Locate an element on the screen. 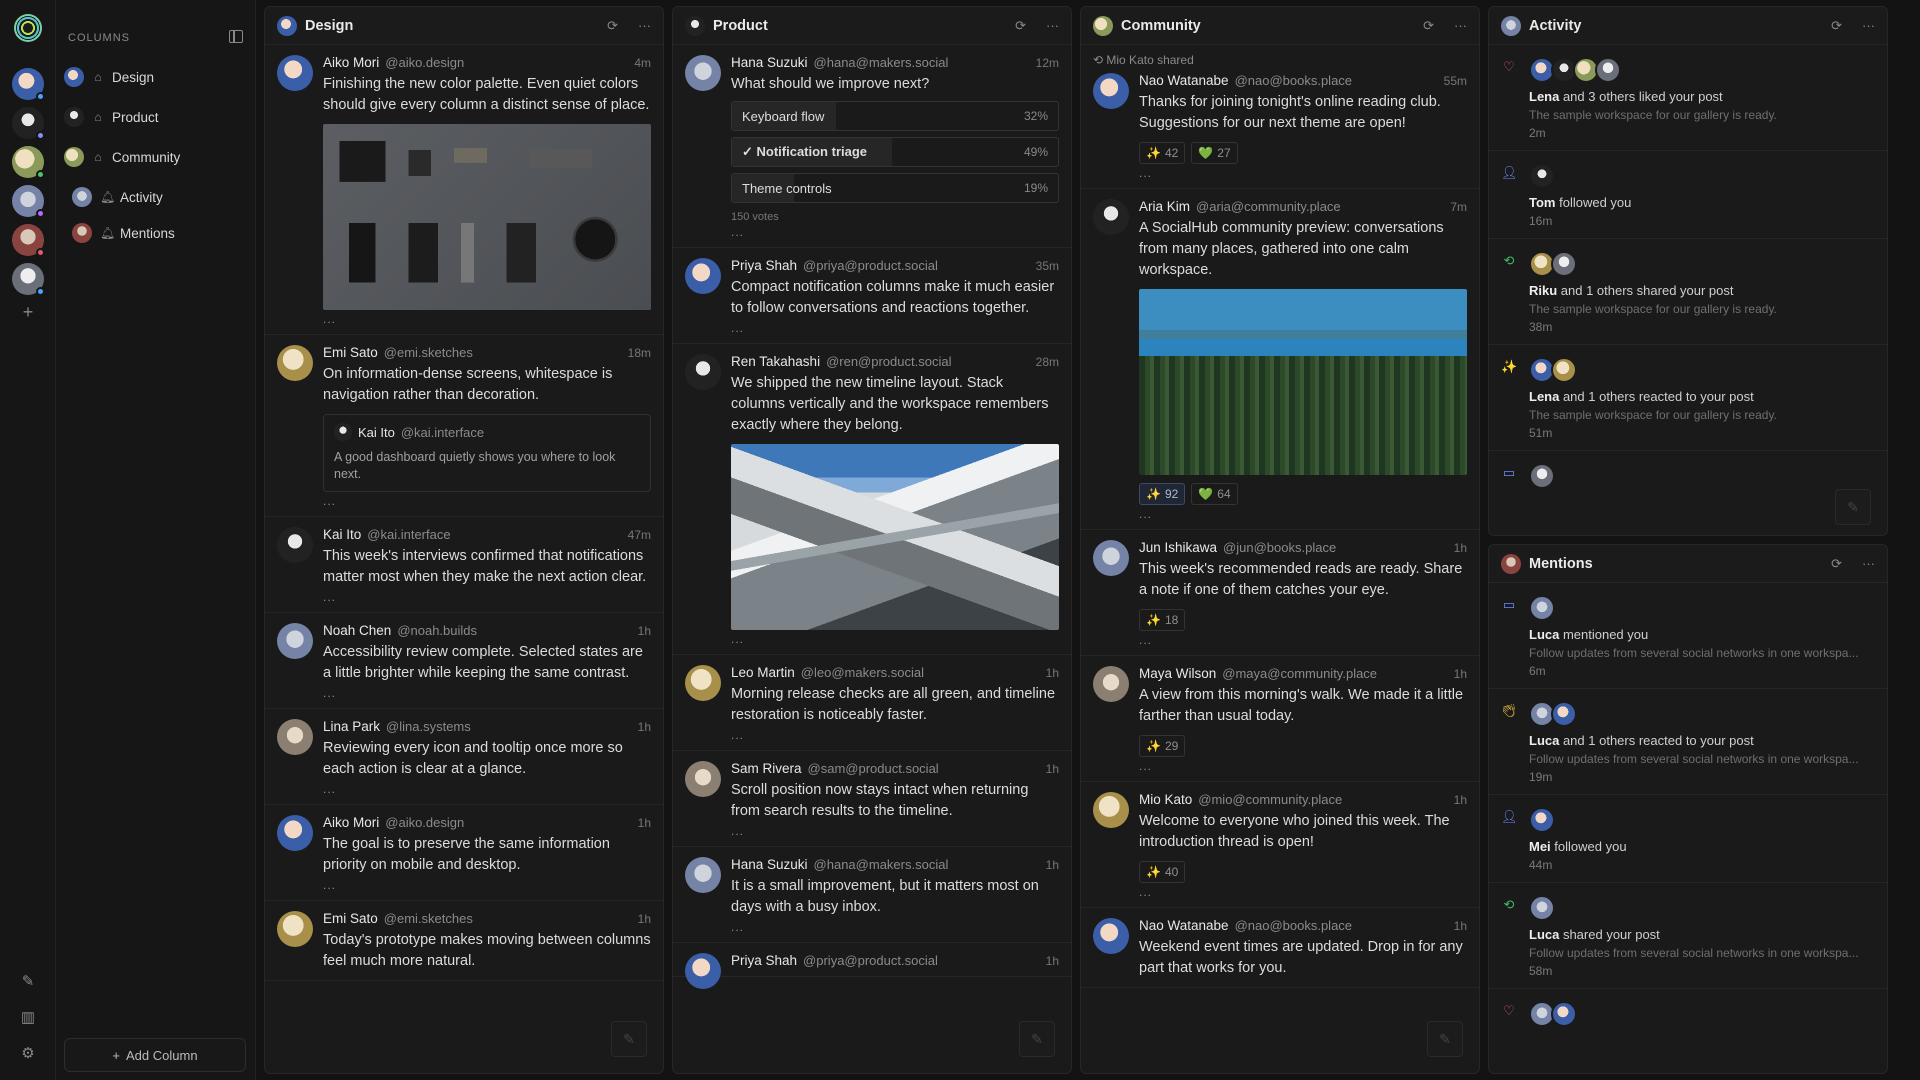 This screenshot has height=1080, width=1920. author-name: Leo Martin is located at coordinates (763, 672).